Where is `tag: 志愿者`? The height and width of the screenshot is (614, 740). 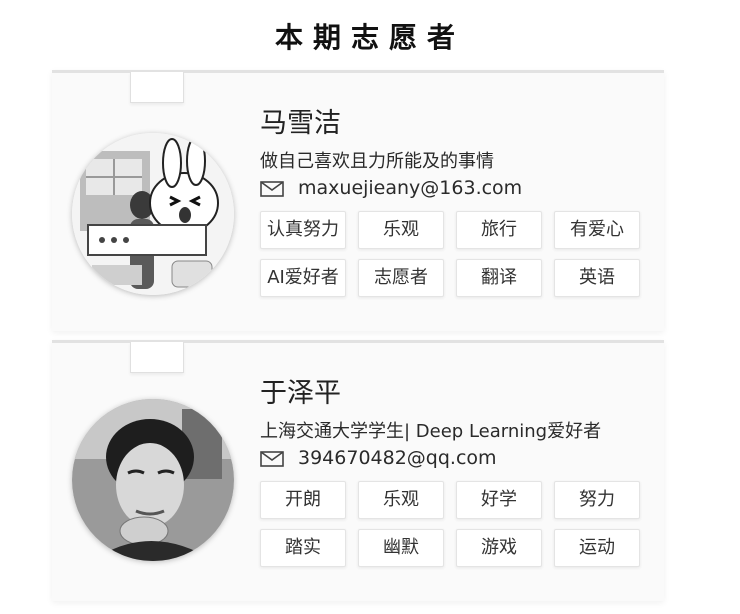 tag: 志愿者 is located at coordinates (401, 278).